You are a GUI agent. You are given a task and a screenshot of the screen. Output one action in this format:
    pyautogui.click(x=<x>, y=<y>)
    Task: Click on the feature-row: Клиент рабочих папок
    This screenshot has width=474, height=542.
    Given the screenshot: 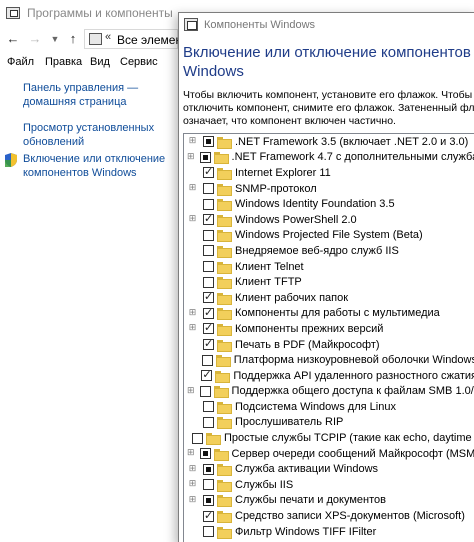 What is the action you would take?
    pyautogui.click(x=329, y=298)
    